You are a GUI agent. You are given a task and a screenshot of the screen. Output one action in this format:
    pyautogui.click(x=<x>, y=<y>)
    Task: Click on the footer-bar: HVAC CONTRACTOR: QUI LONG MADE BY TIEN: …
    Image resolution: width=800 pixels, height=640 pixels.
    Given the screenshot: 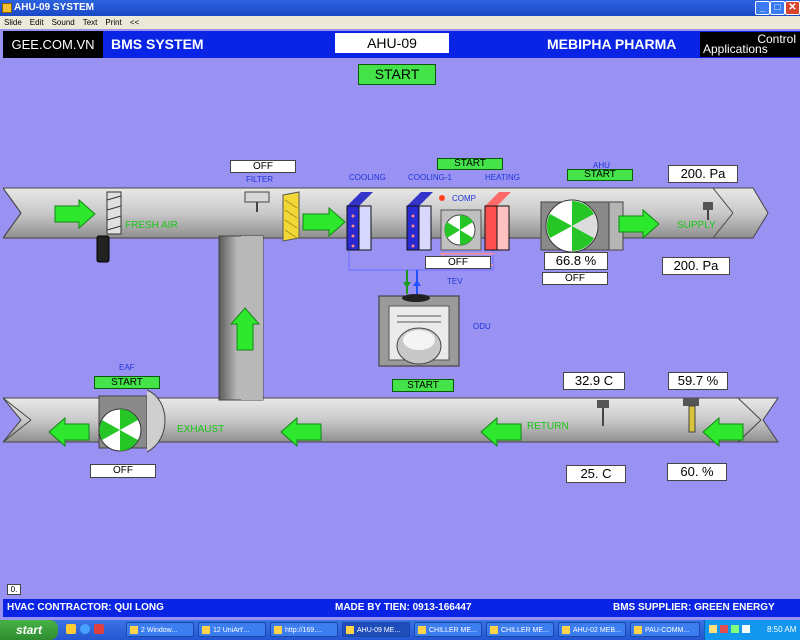 What is the action you would take?
    pyautogui.click(x=401, y=608)
    